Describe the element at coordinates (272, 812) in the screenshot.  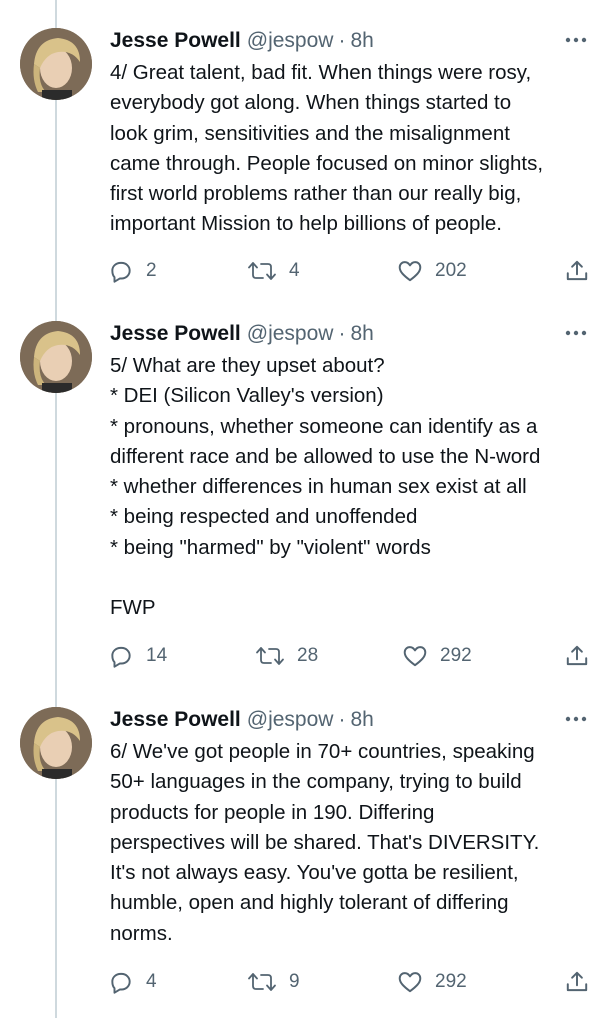
I see `text-line: products for people in 190. Differing` at that location.